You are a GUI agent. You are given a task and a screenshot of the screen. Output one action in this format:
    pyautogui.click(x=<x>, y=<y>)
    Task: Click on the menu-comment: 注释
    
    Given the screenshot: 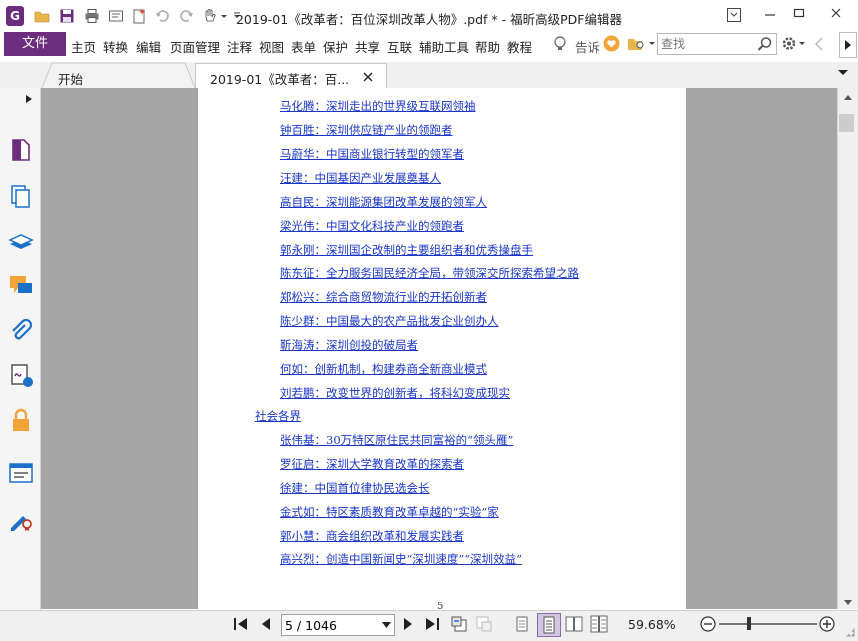 What is the action you would take?
    pyautogui.click(x=239, y=46)
    